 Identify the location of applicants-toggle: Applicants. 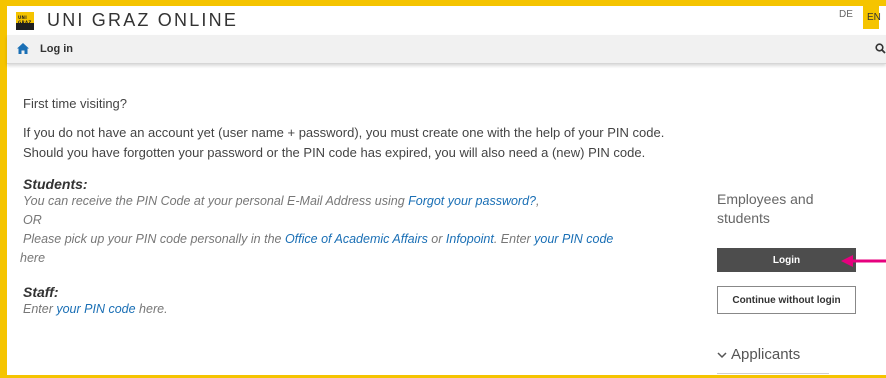
(758, 354).